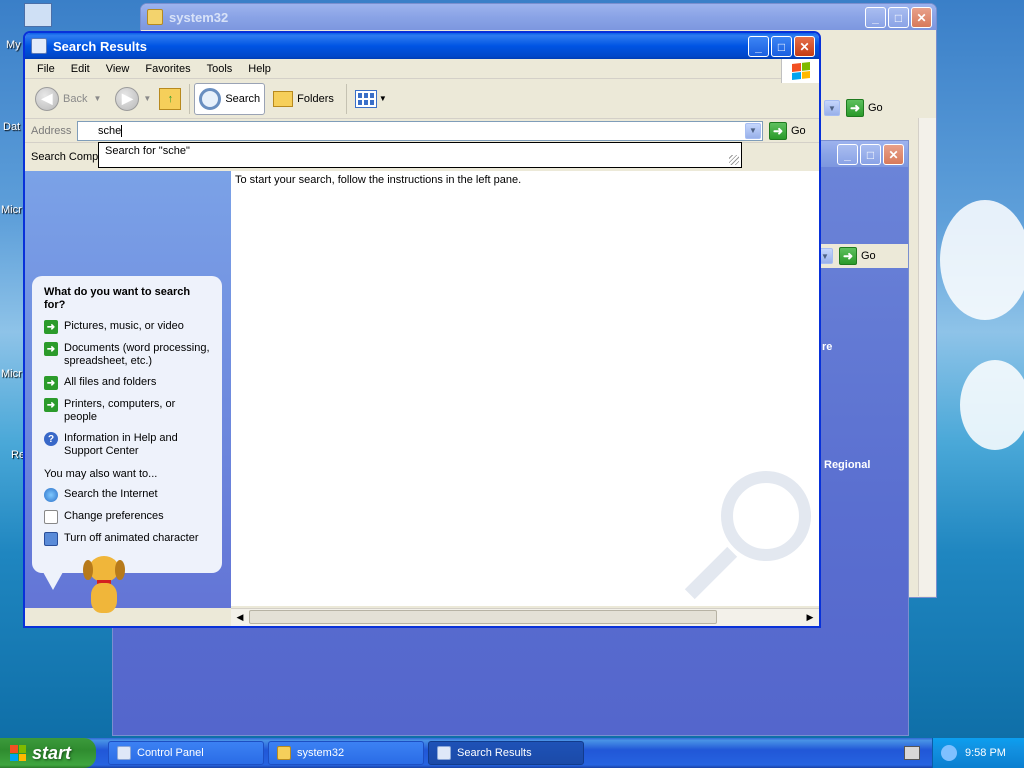  I want to click on scroll-right-icon: ▶, so click(810, 617).